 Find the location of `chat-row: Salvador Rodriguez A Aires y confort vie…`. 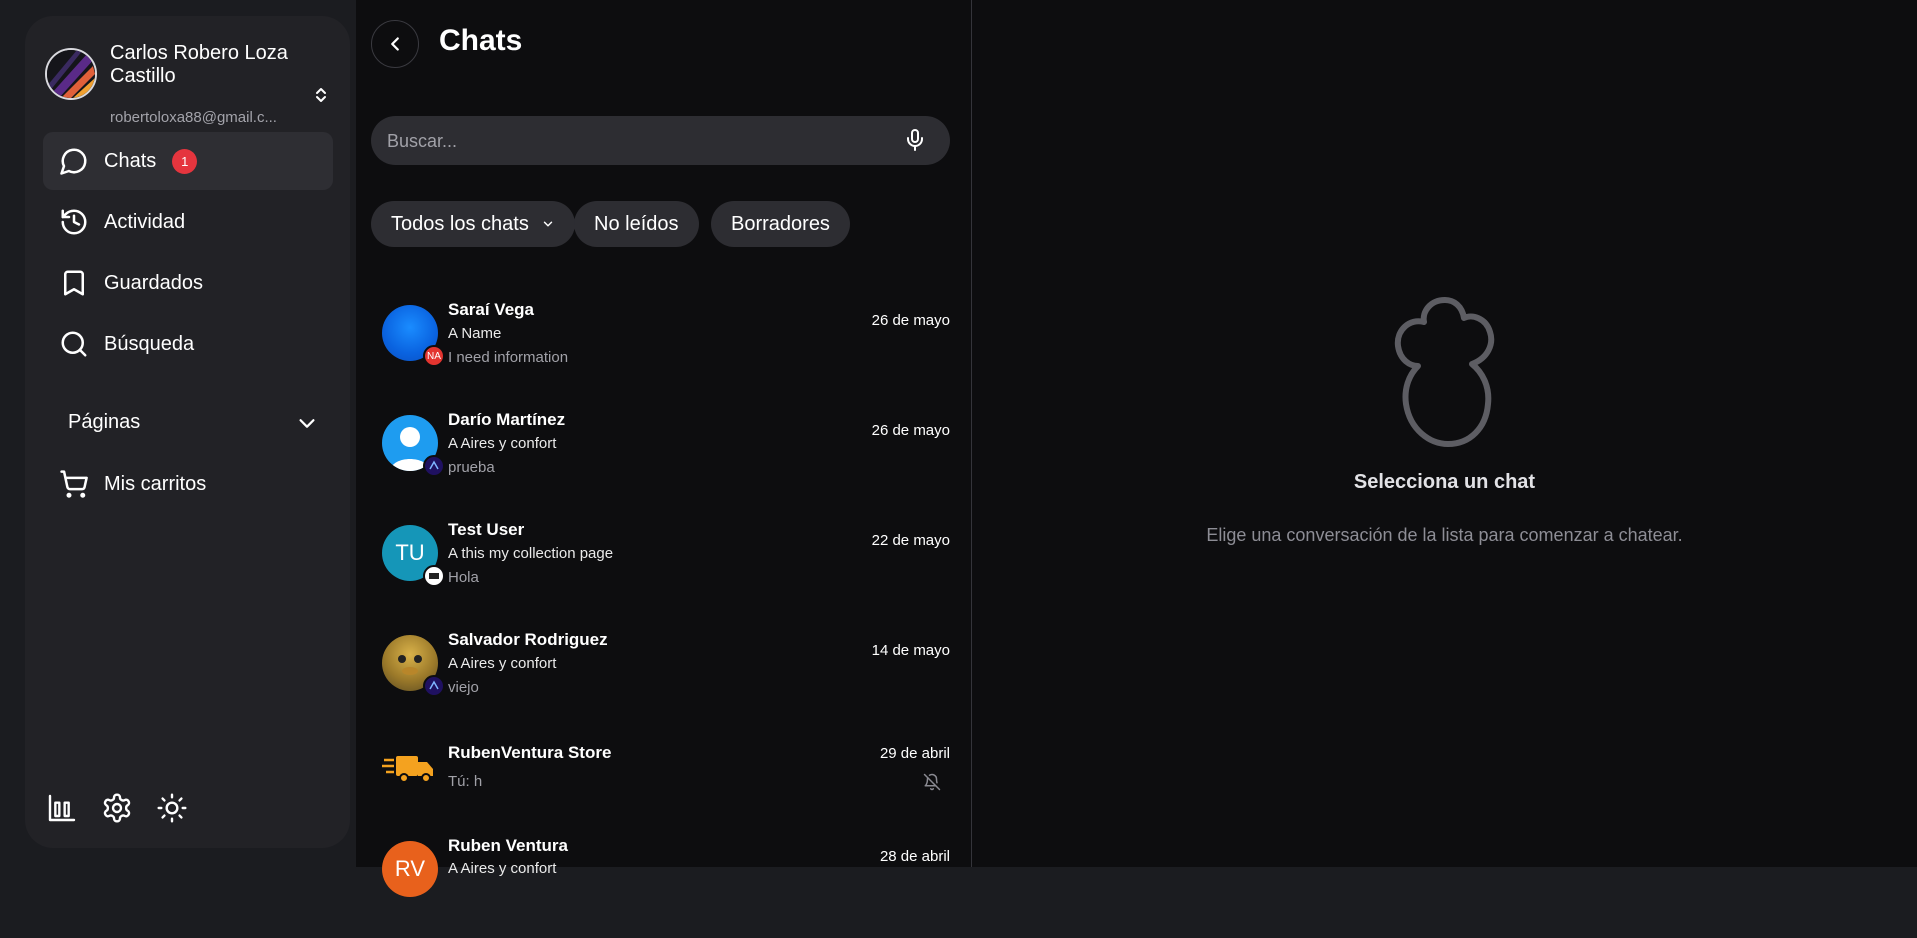

chat-row: Salvador Rodriguez A Aires y confort vie… is located at coordinates (663, 673).